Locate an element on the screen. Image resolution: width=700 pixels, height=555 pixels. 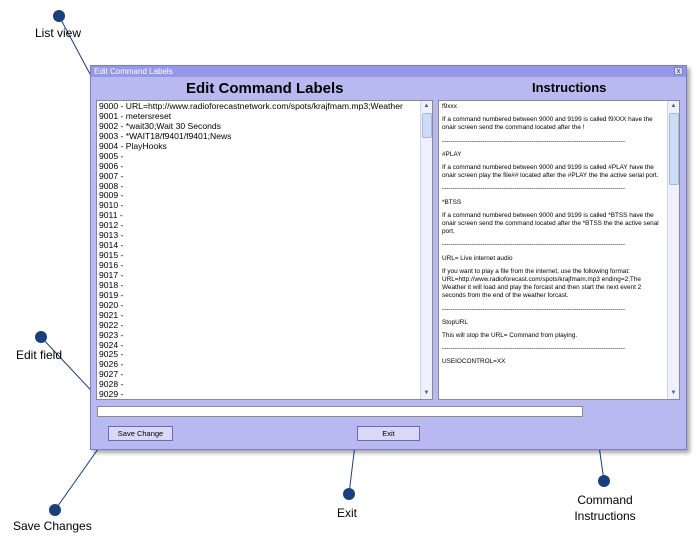
list-item: 9006 - is located at coordinates (259, 166).